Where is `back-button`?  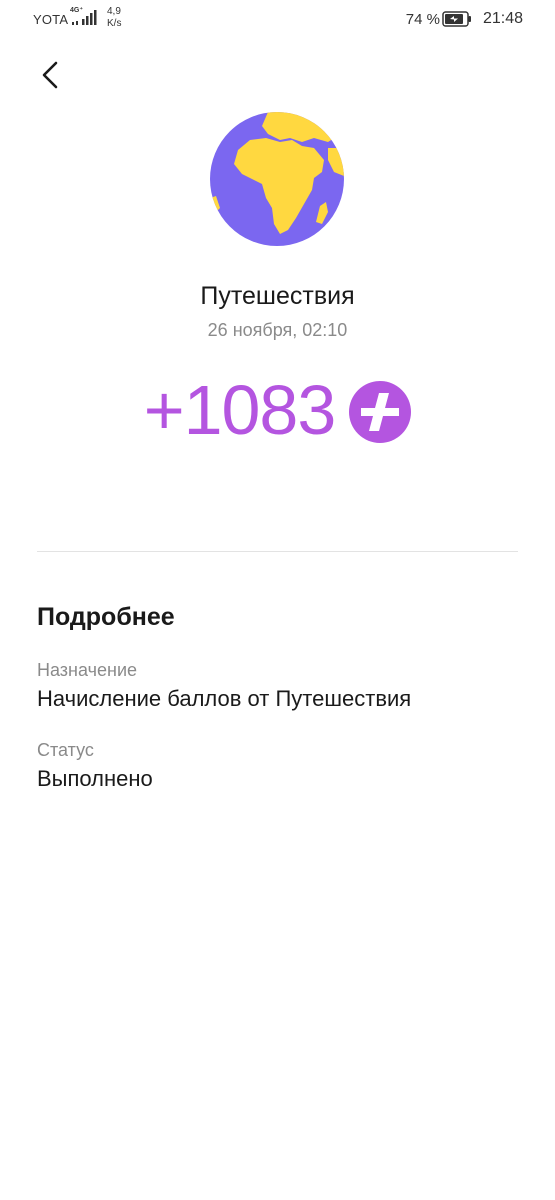 back-button is located at coordinates (50, 75).